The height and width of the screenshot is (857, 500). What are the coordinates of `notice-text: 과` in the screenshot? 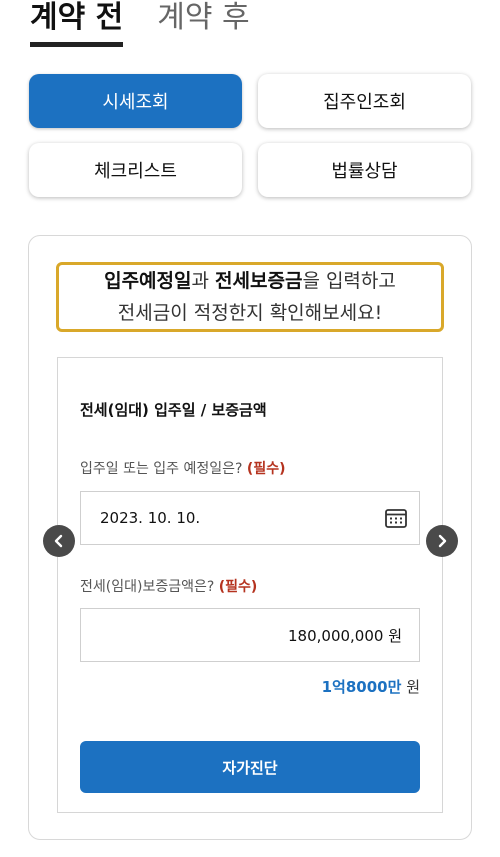 It's located at (203, 281).